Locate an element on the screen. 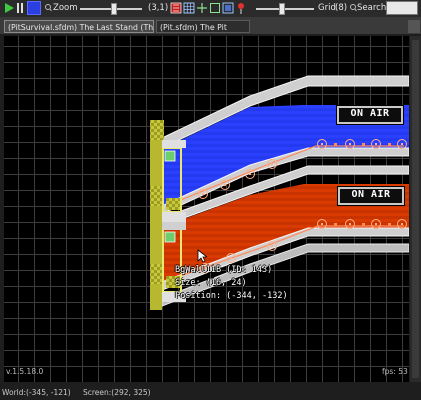  pillar-top is located at coordinates (157, 130).